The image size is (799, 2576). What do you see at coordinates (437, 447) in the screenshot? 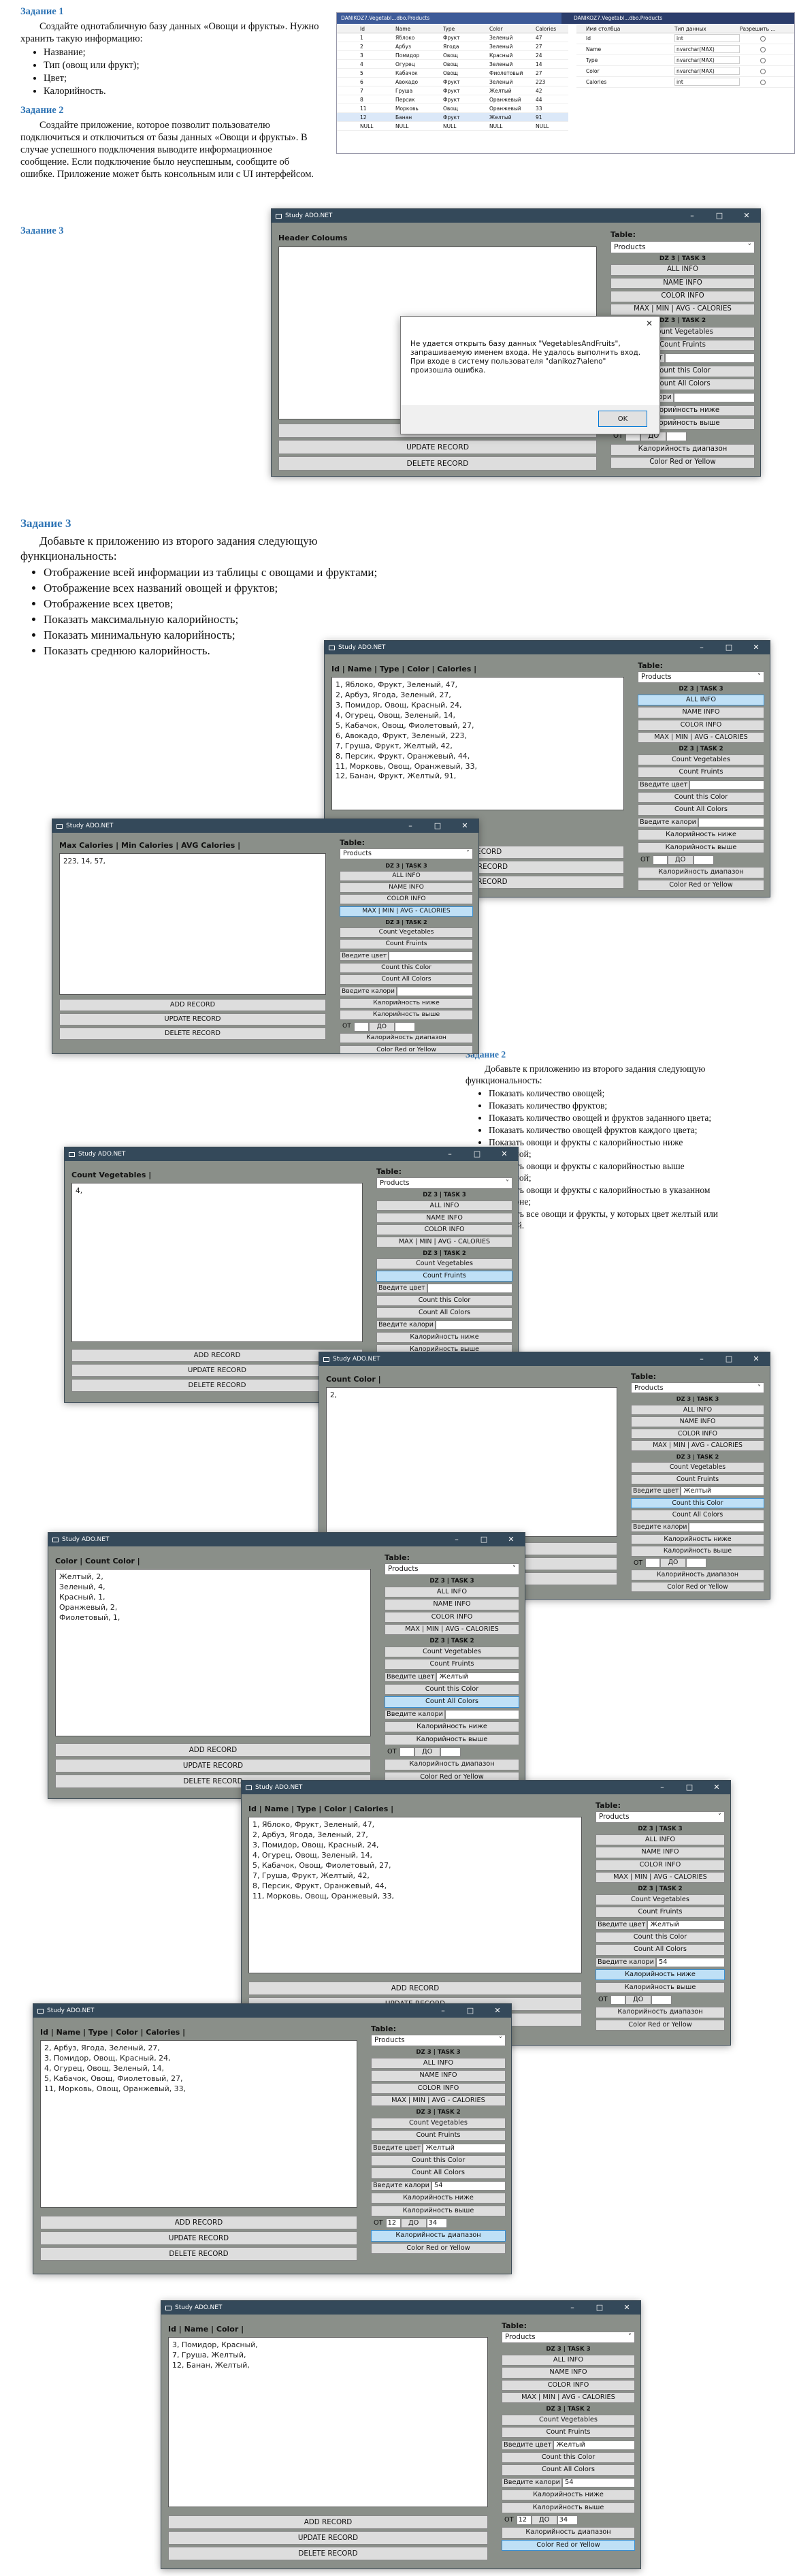
I see `update-record-button: UPDATE RECORD` at bounding box center [437, 447].